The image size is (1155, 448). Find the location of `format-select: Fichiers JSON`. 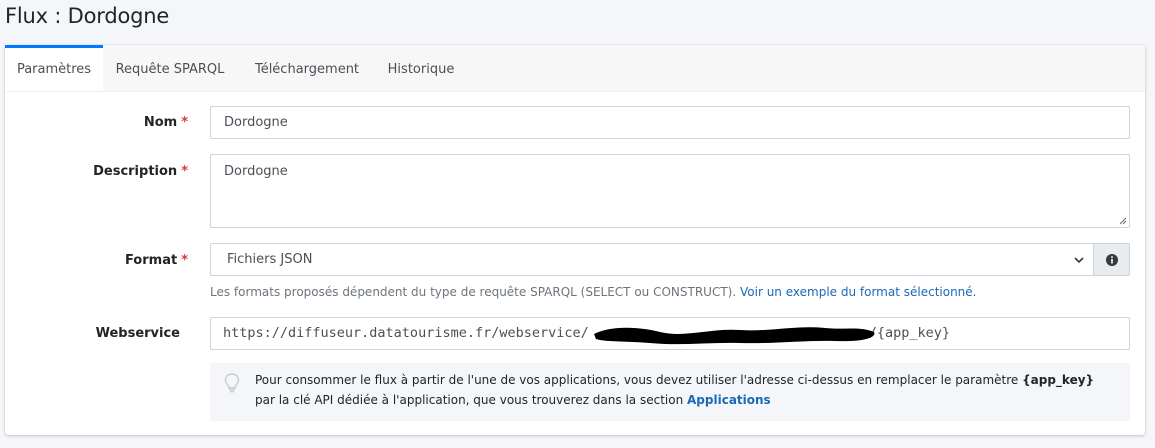

format-select: Fichiers JSON is located at coordinates (652, 259).